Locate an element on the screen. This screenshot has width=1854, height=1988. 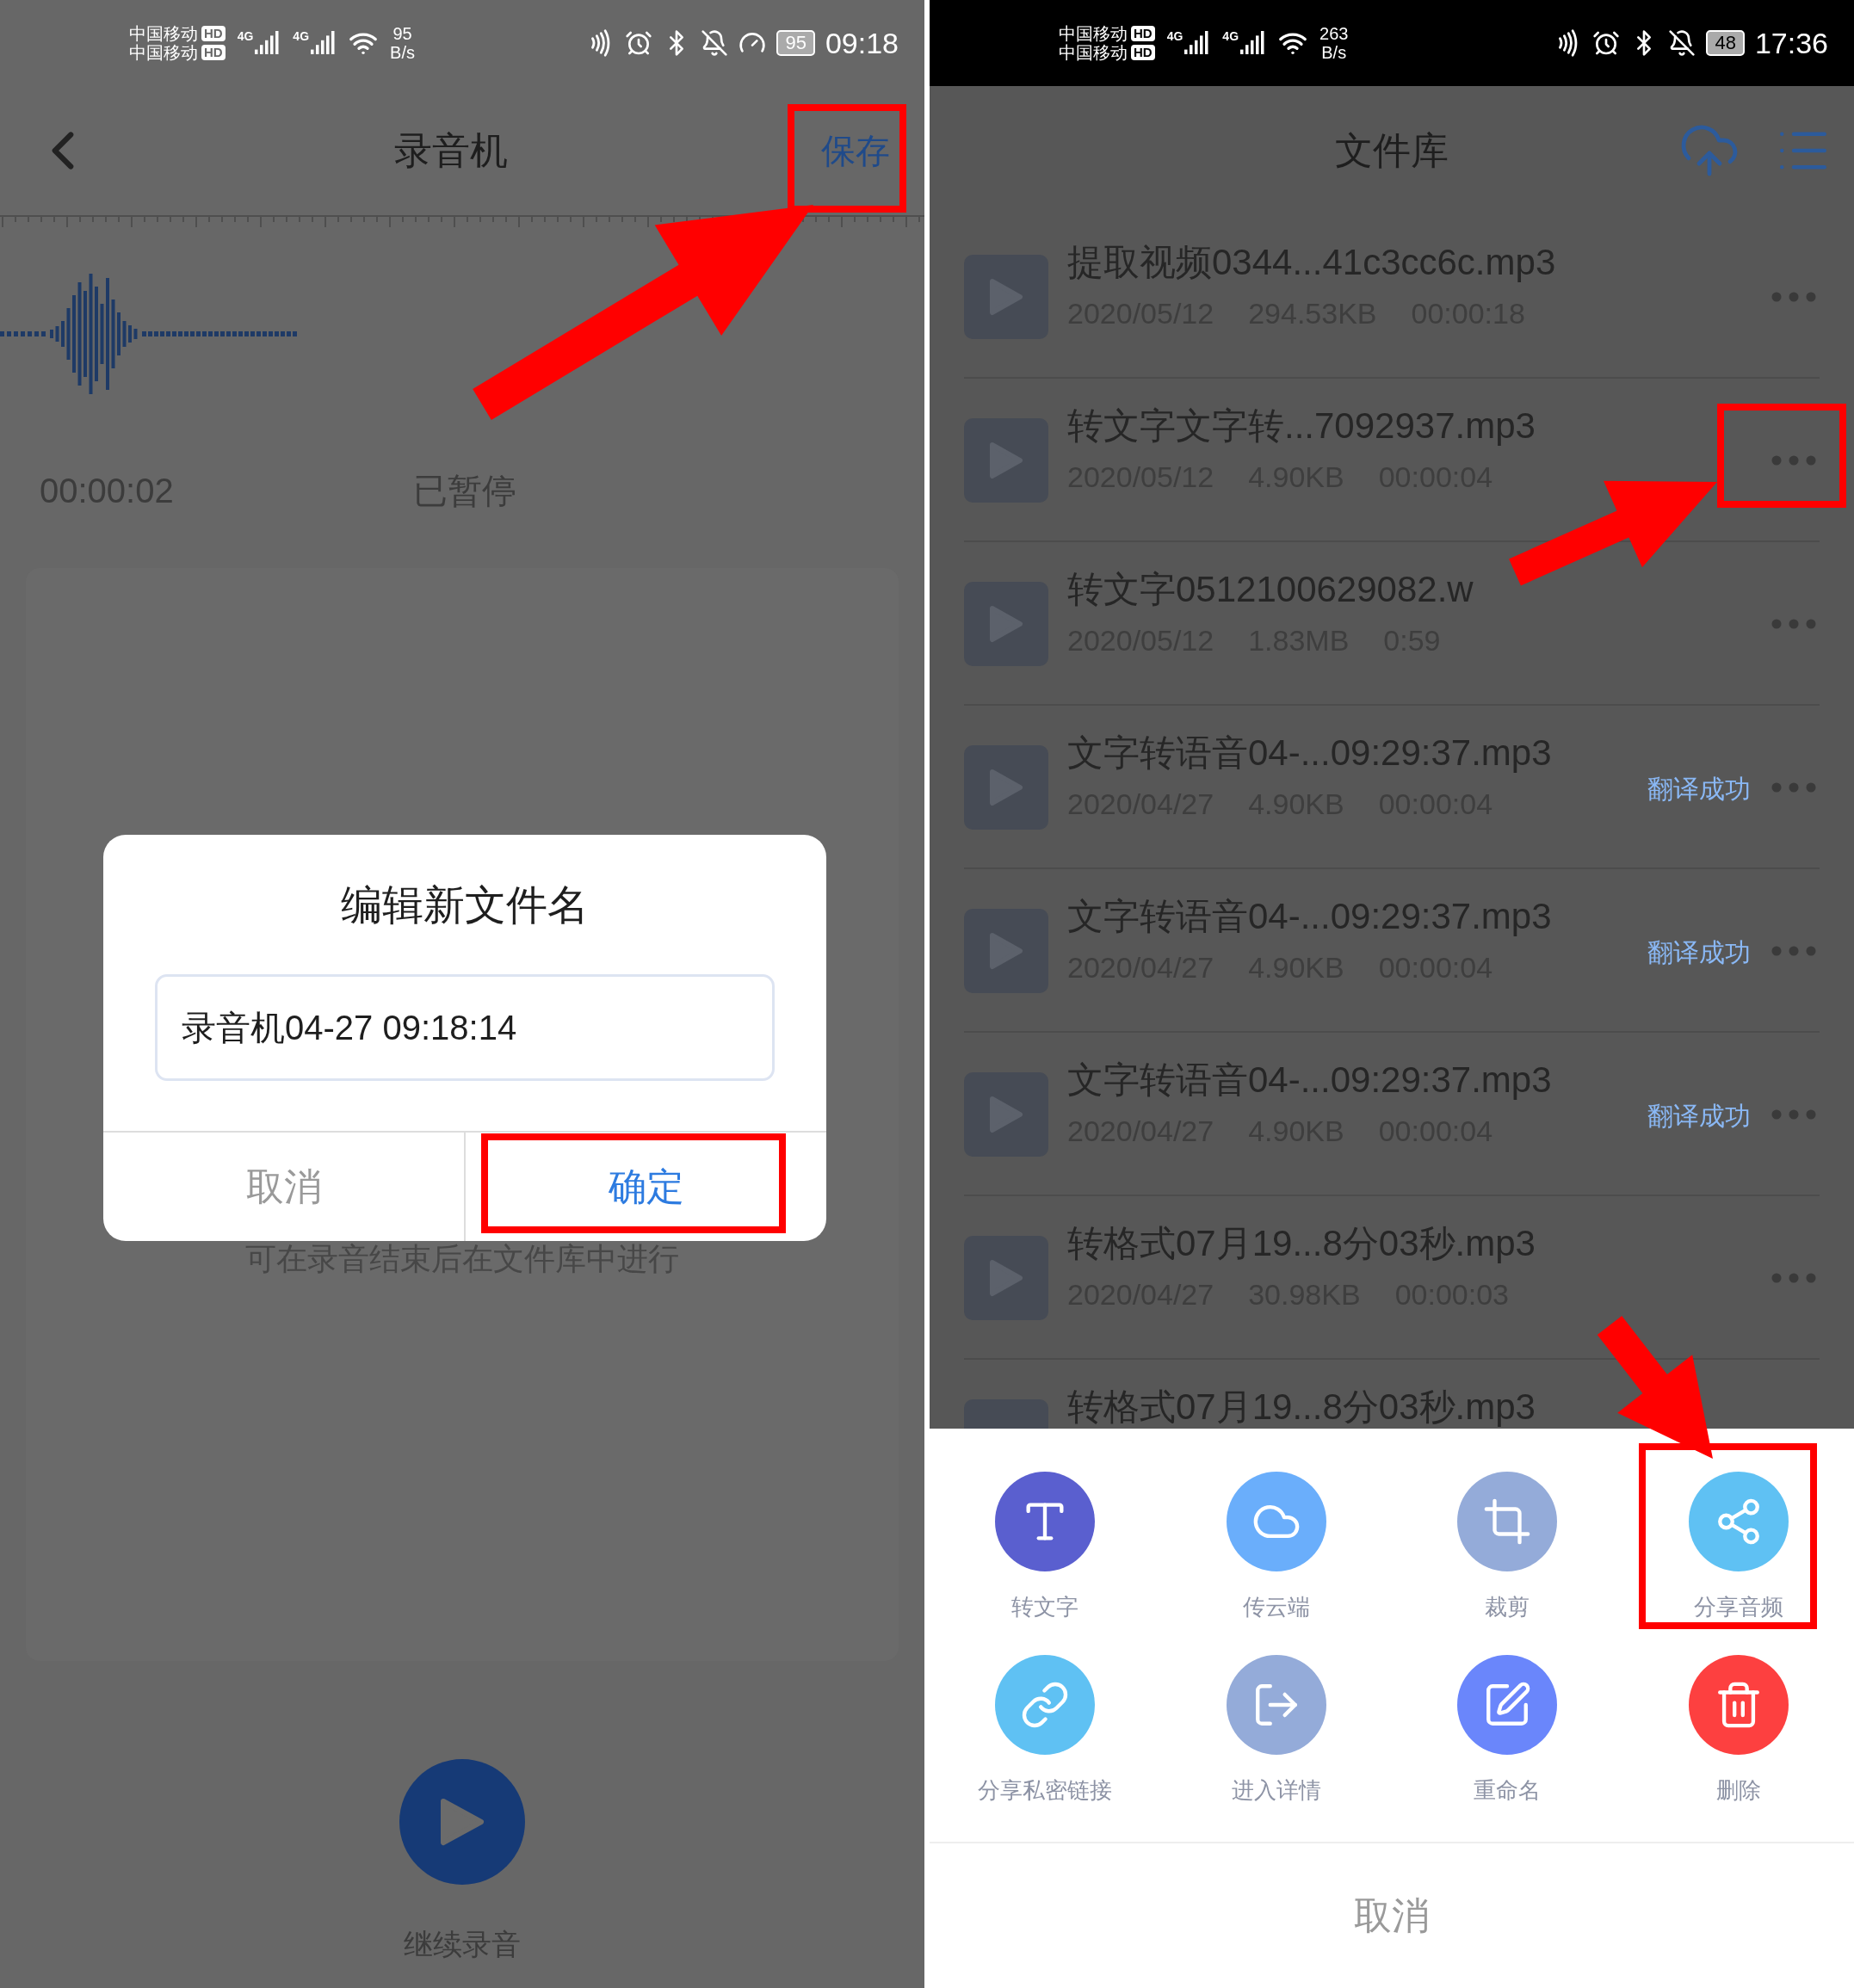
action-button: 进入详情 is located at coordinates (1276, 1731).